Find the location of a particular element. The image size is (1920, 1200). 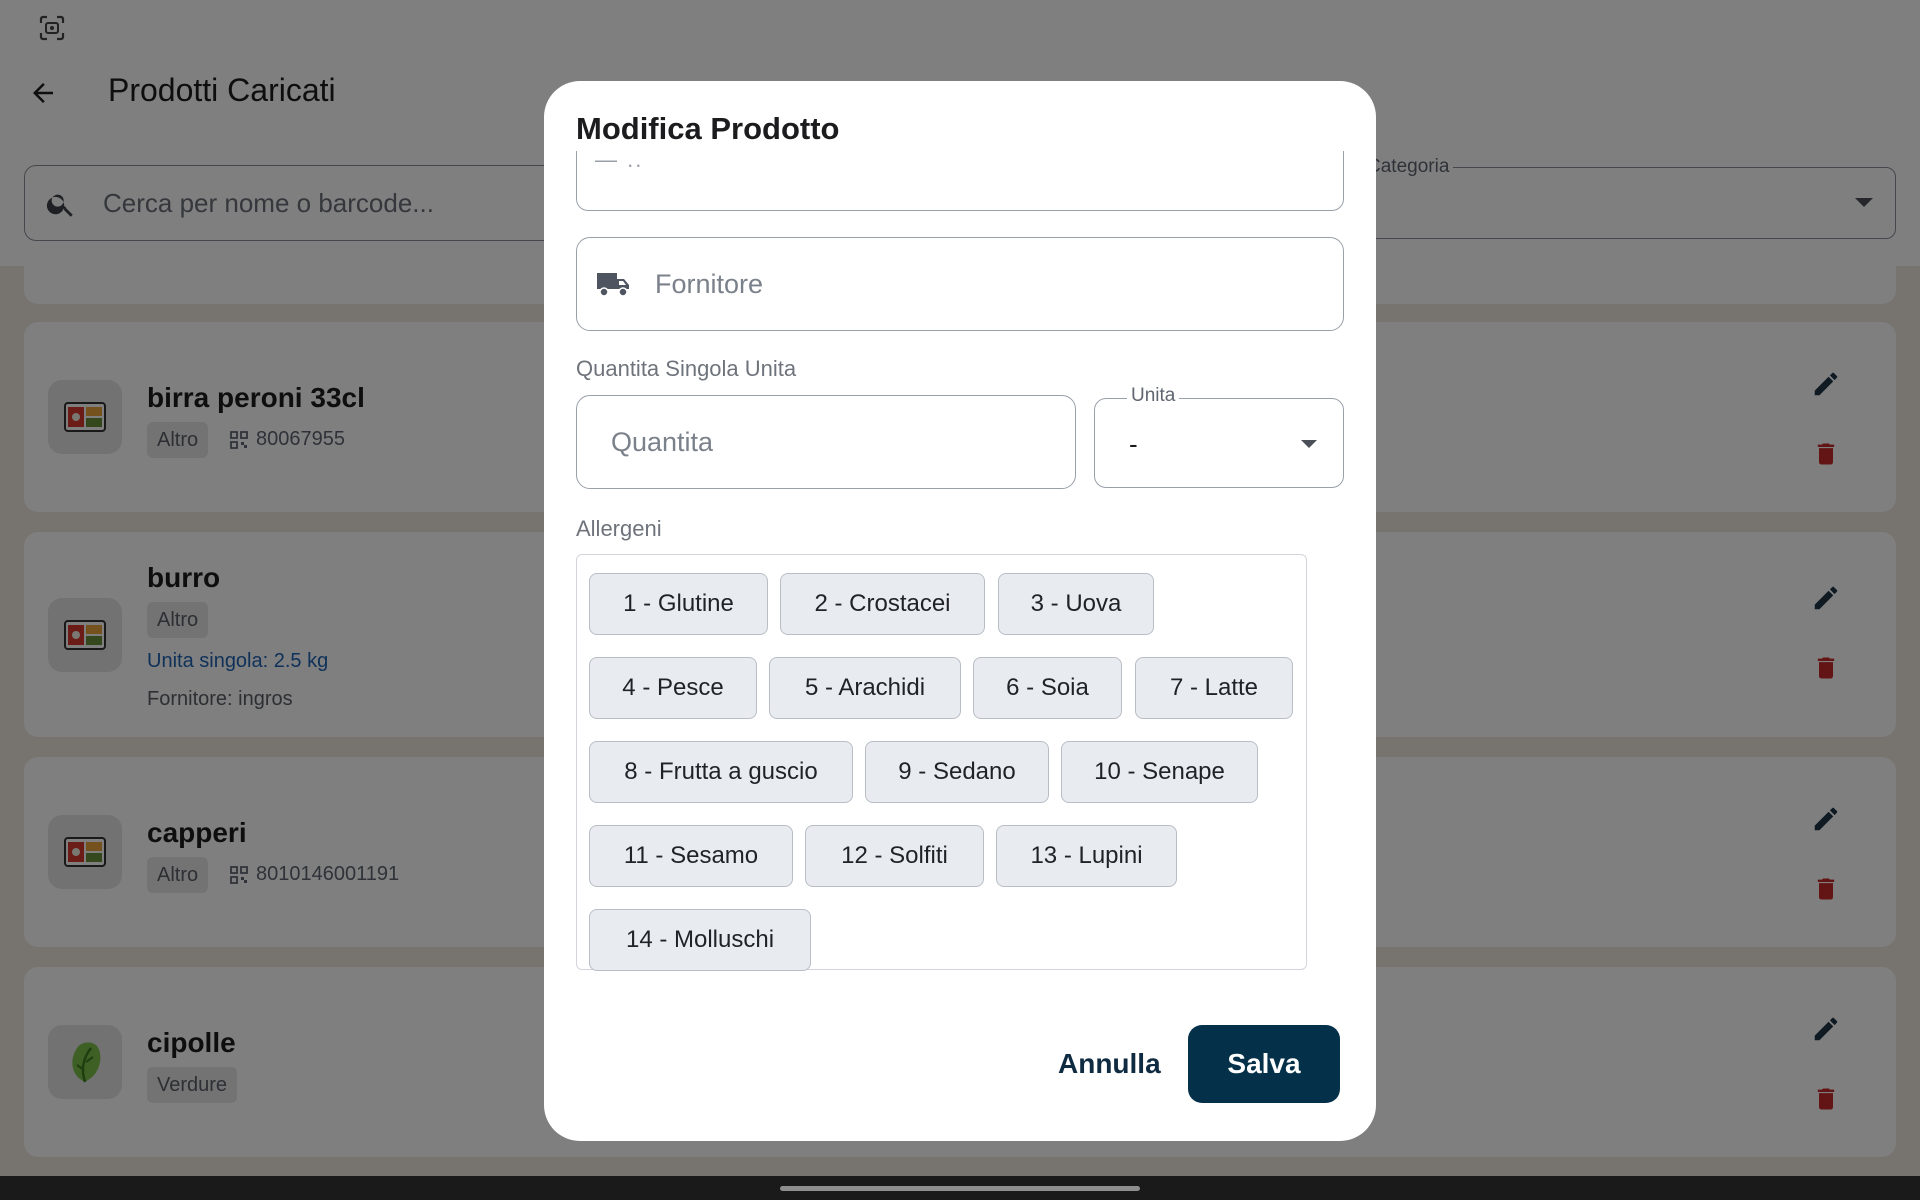

gesture-handle is located at coordinates (960, 1188).